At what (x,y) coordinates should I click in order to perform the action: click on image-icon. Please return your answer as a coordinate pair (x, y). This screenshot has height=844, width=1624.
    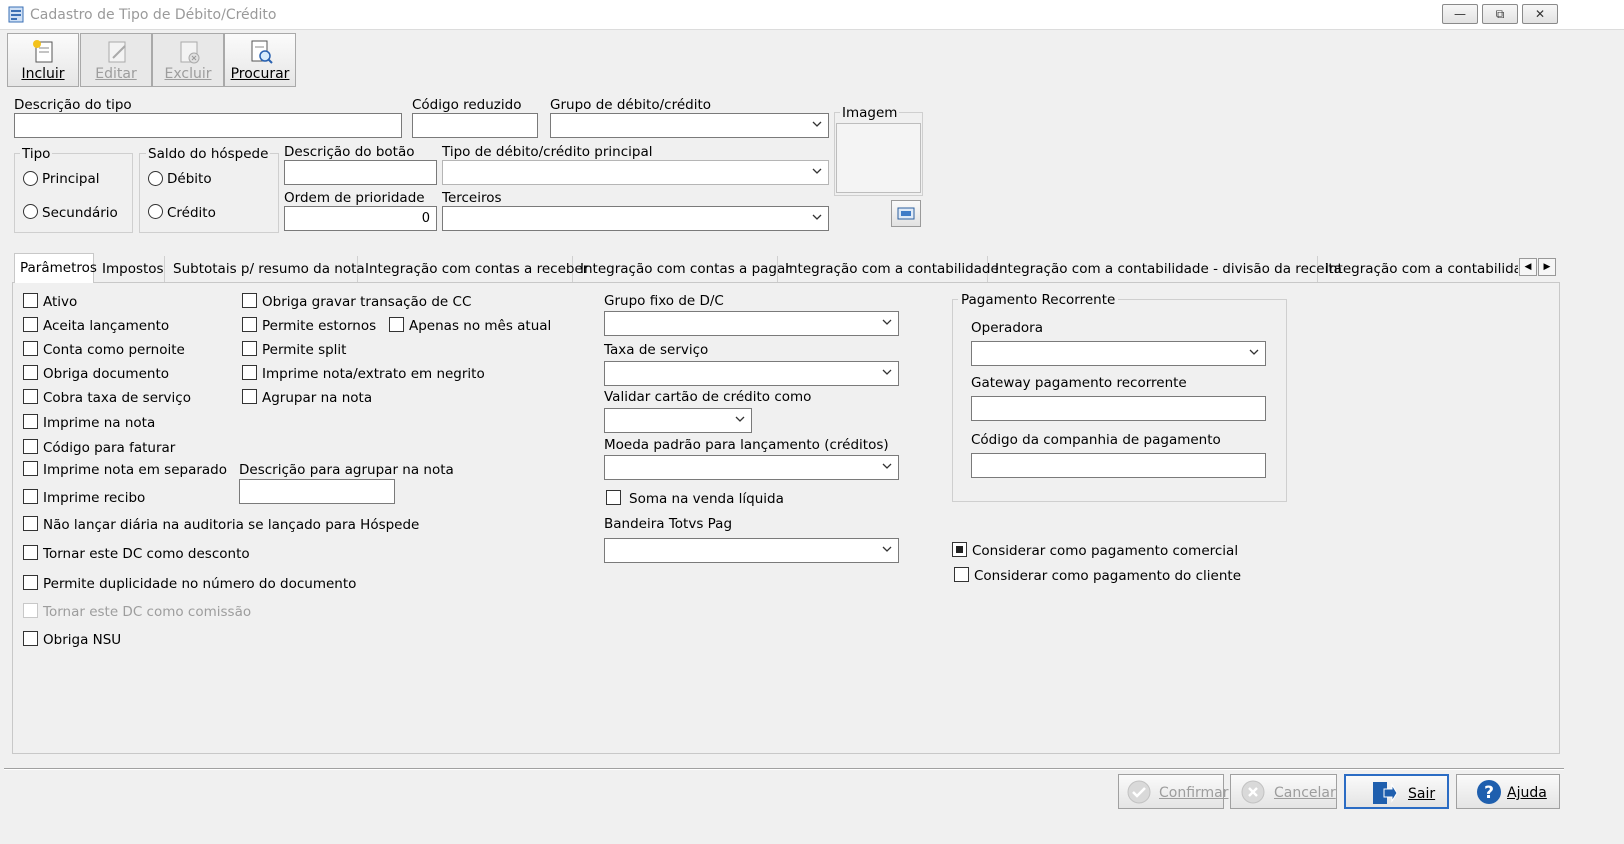
    Looking at the image, I should click on (906, 213).